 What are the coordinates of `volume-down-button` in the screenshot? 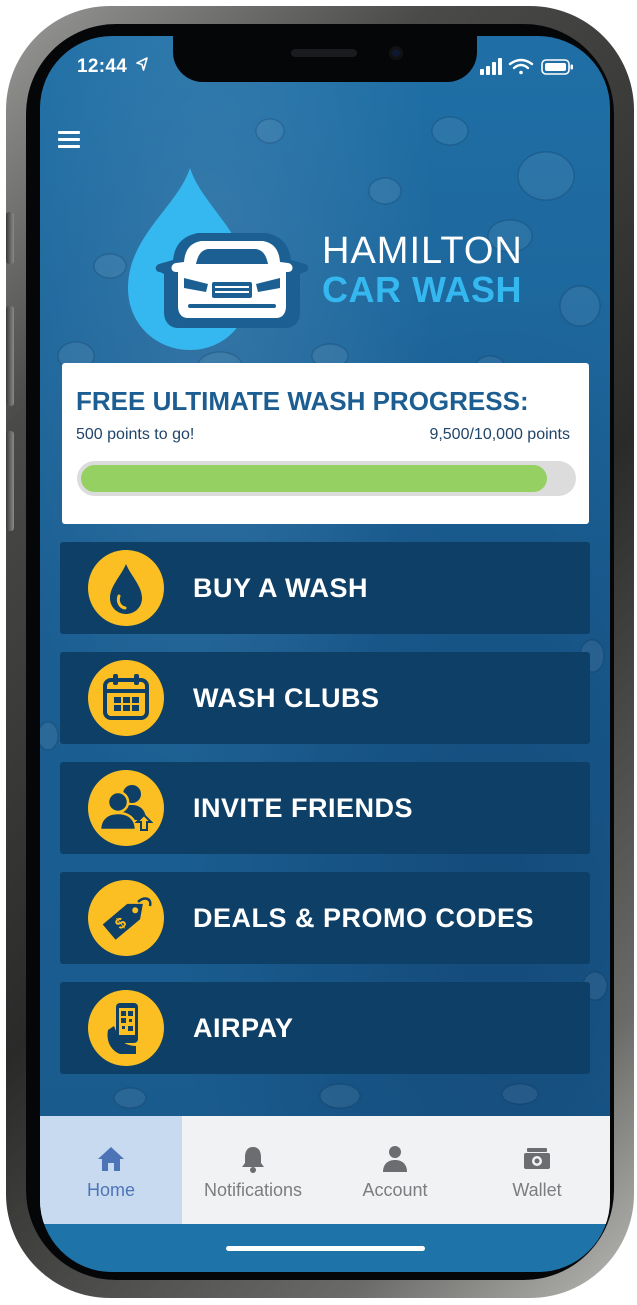 It's located at (10, 481).